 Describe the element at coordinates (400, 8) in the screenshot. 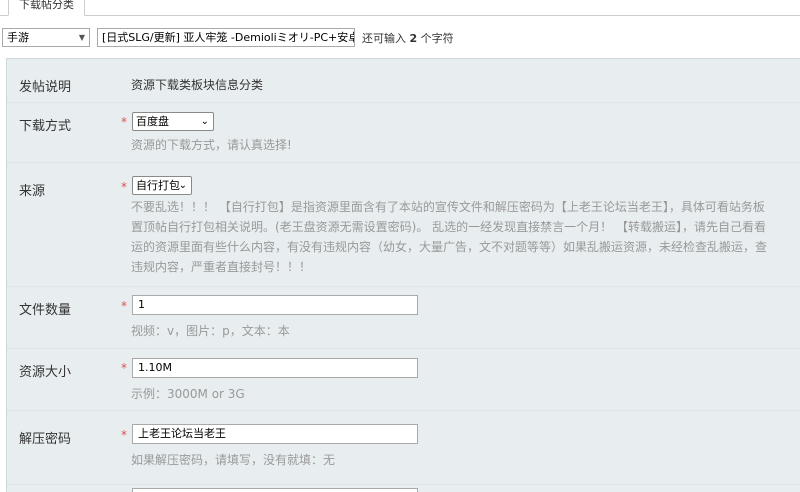

I see `tab-bar: 下载帖分类` at that location.